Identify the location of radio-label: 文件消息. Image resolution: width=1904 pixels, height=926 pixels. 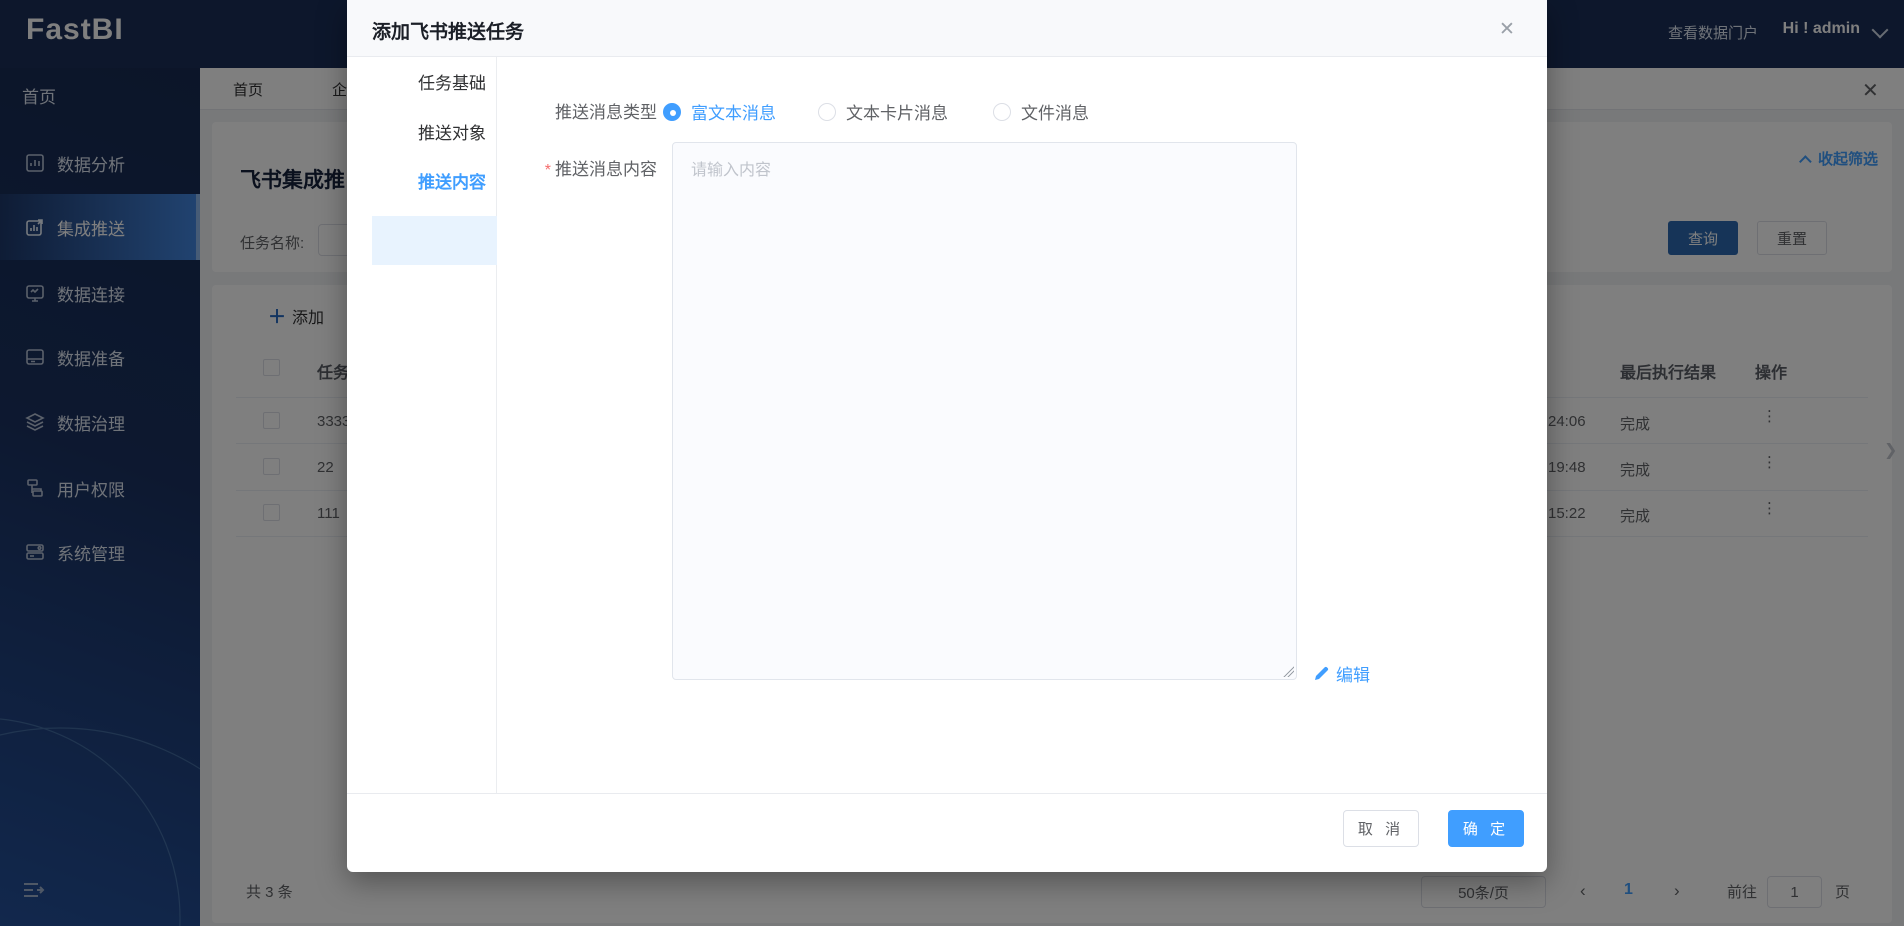
(1055, 113).